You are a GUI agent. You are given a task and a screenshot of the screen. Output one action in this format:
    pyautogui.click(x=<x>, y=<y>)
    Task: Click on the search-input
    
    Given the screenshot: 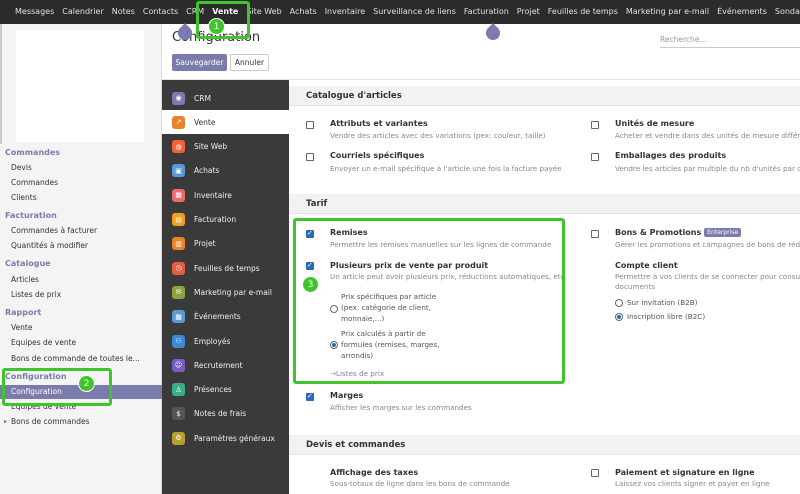 What is the action you would take?
    pyautogui.click(x=730, y=40)
    